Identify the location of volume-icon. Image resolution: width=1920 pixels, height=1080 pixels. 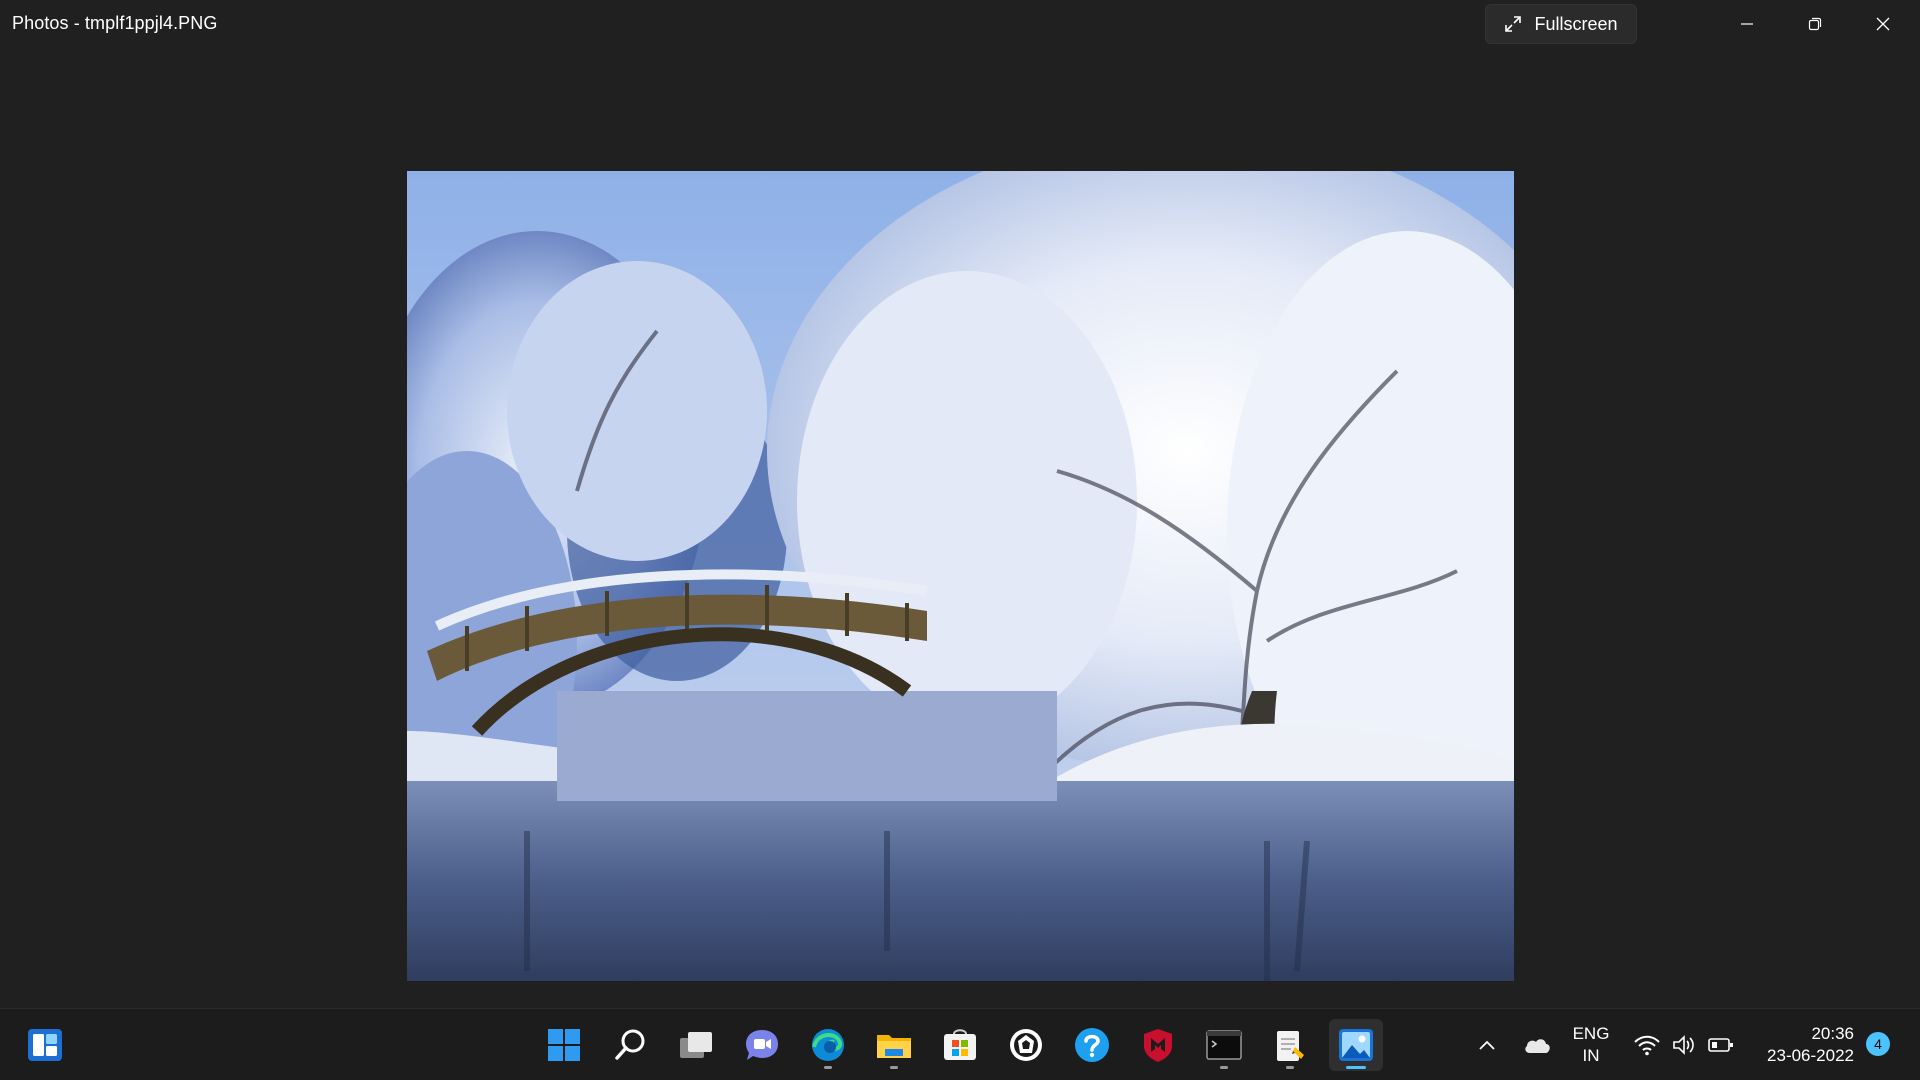
(1683, 1045).